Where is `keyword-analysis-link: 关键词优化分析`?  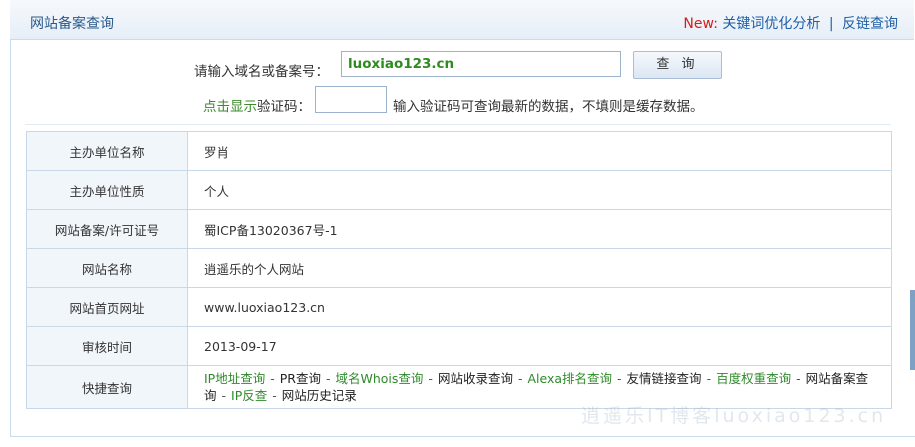
keyword-analysis-link: 关键词优化分析 is located at coordinates (771, 24).